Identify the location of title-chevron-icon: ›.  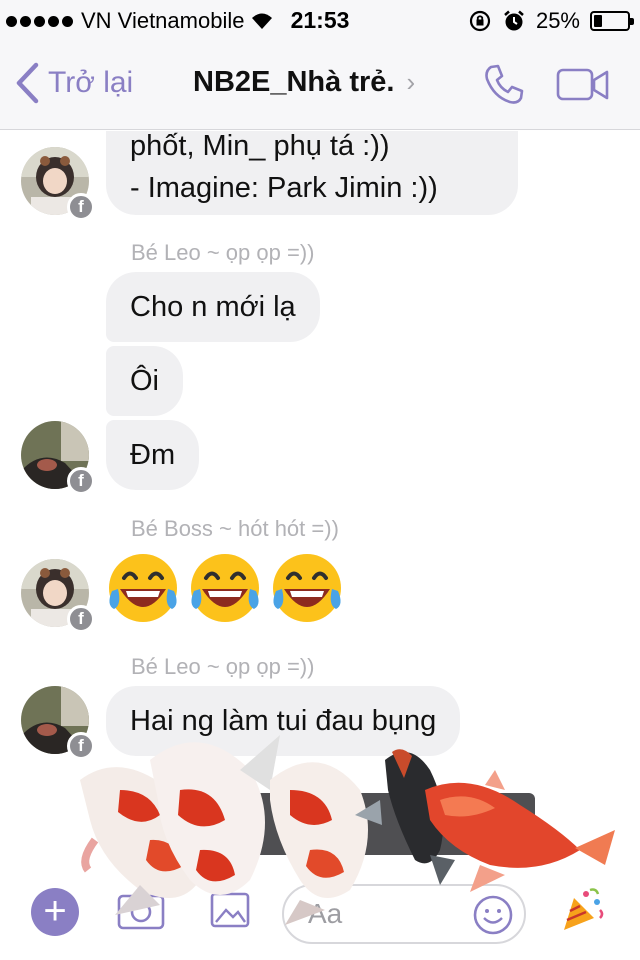
(411, 82).